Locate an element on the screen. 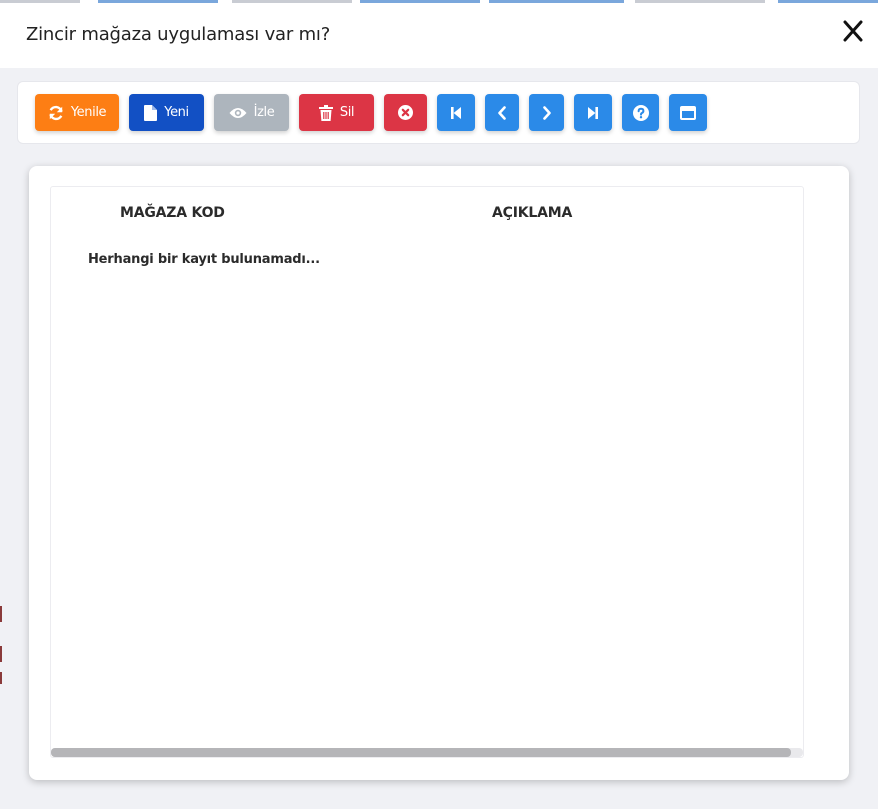  eye-icon is located at coordinates (238, 113).